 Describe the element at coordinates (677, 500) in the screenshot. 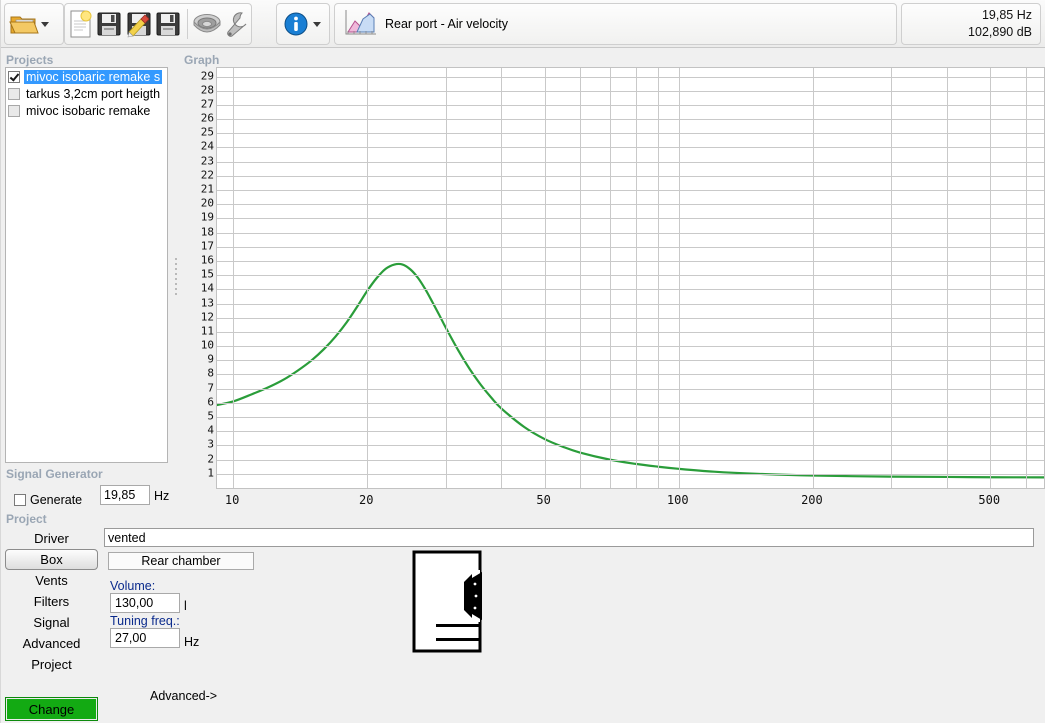

I see `x-axis-tick-label: 100` at that location.